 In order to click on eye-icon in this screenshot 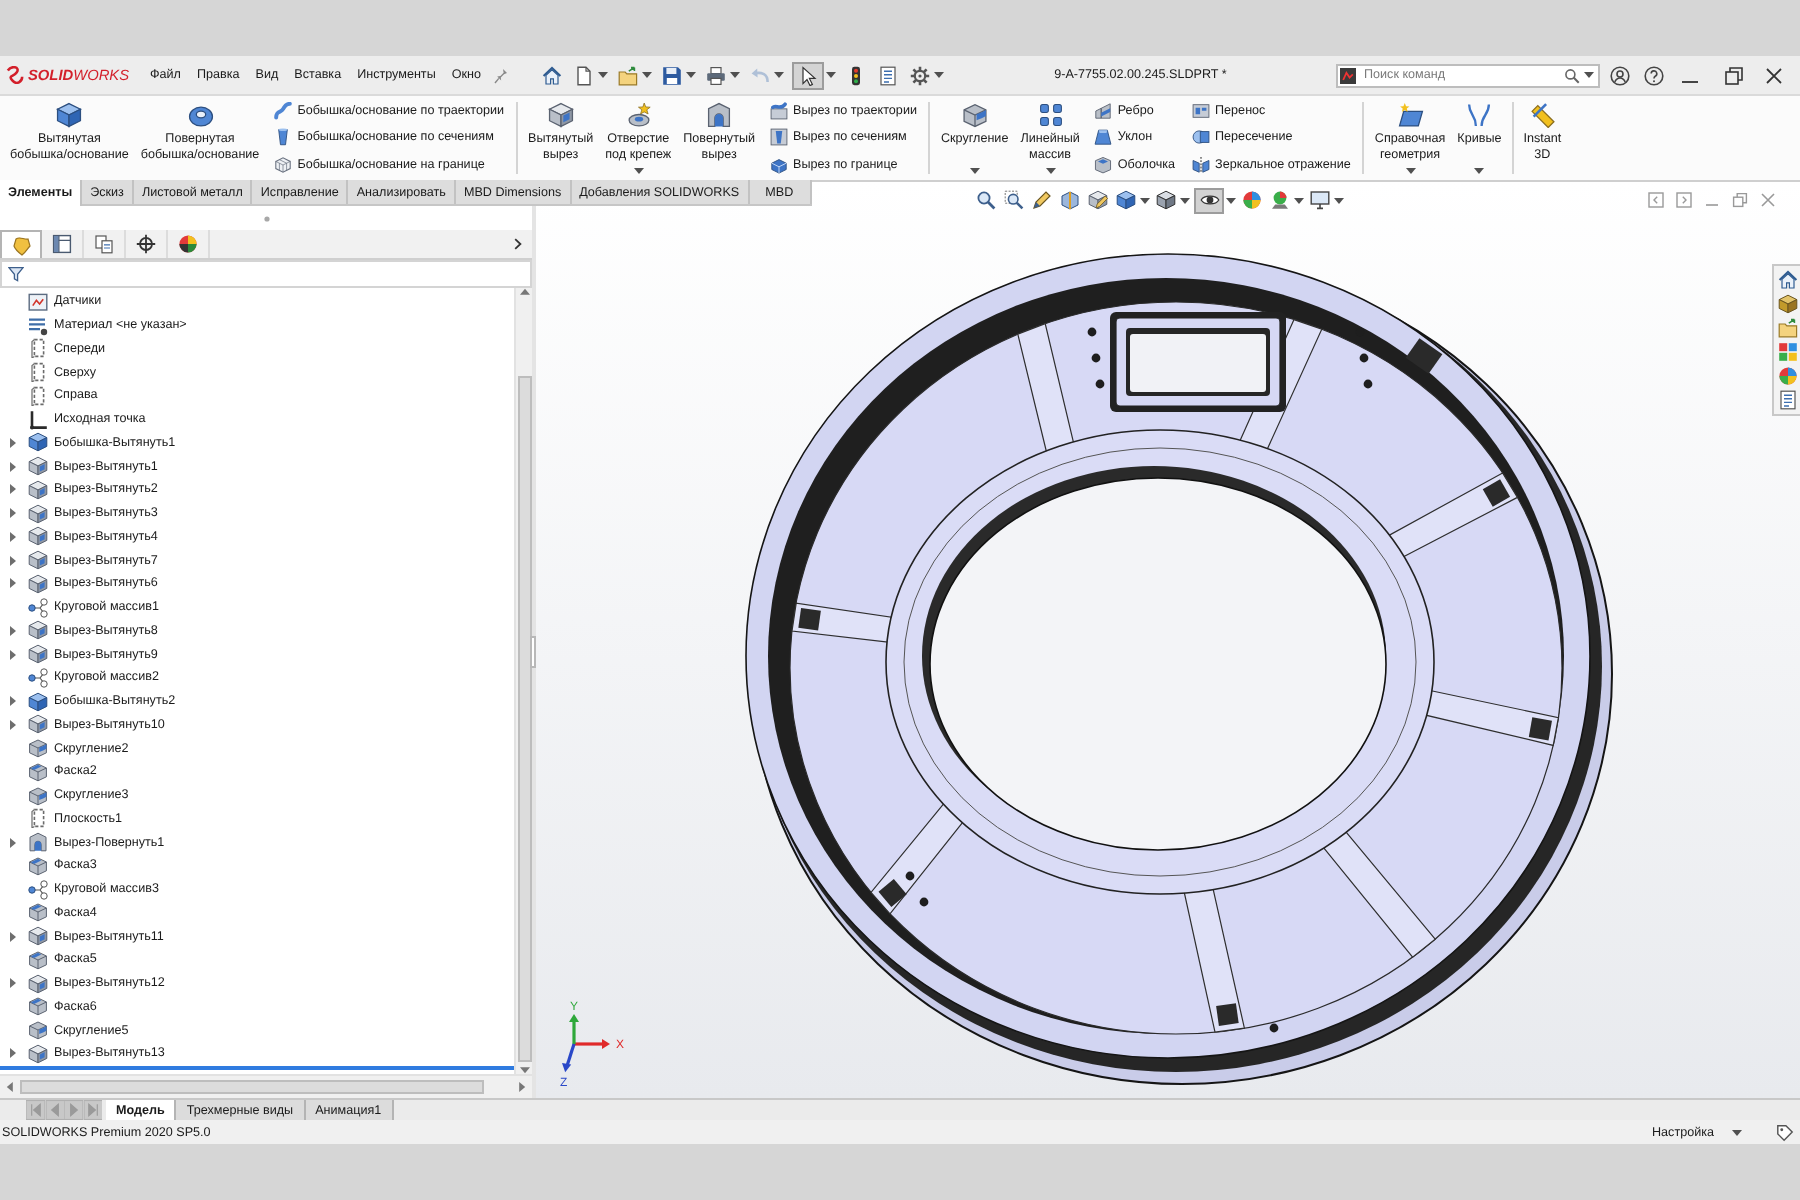, I will do `click(1209, 200)`.